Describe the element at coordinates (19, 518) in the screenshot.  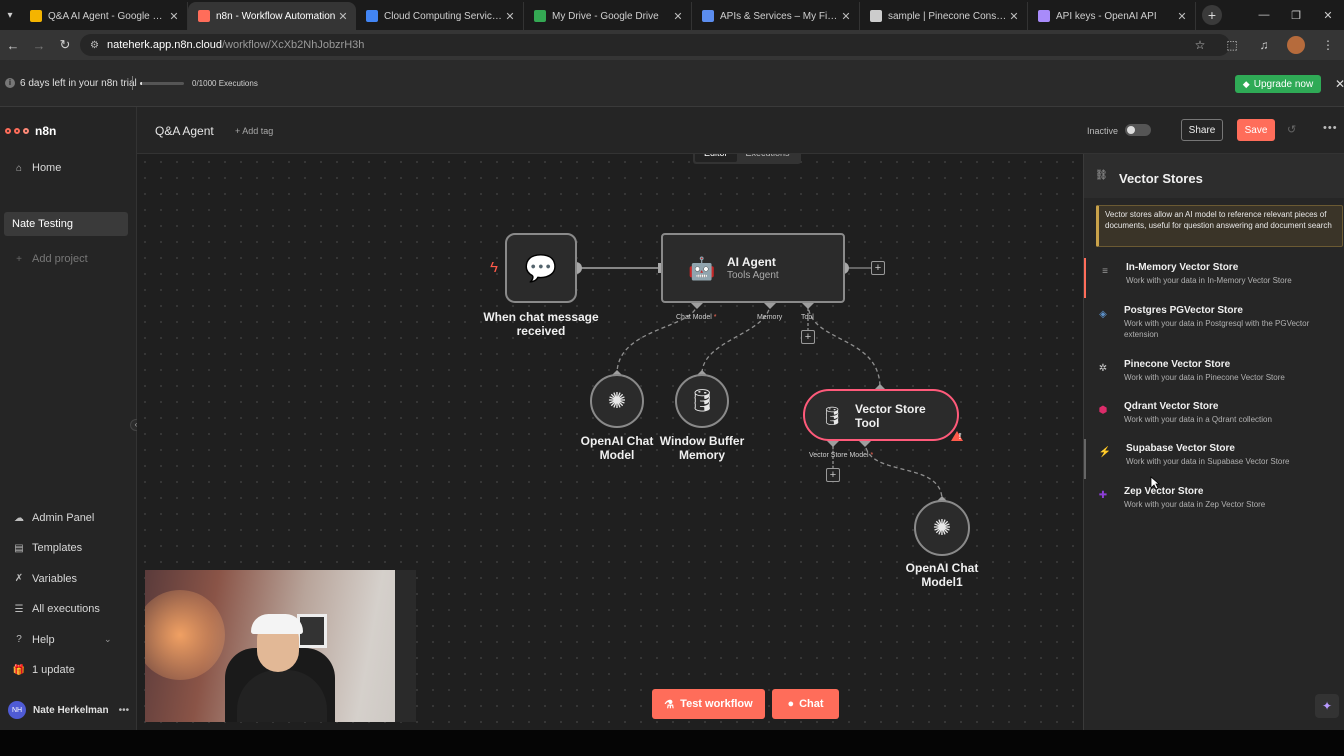
I see `cloud-icon: ☁` at that location.